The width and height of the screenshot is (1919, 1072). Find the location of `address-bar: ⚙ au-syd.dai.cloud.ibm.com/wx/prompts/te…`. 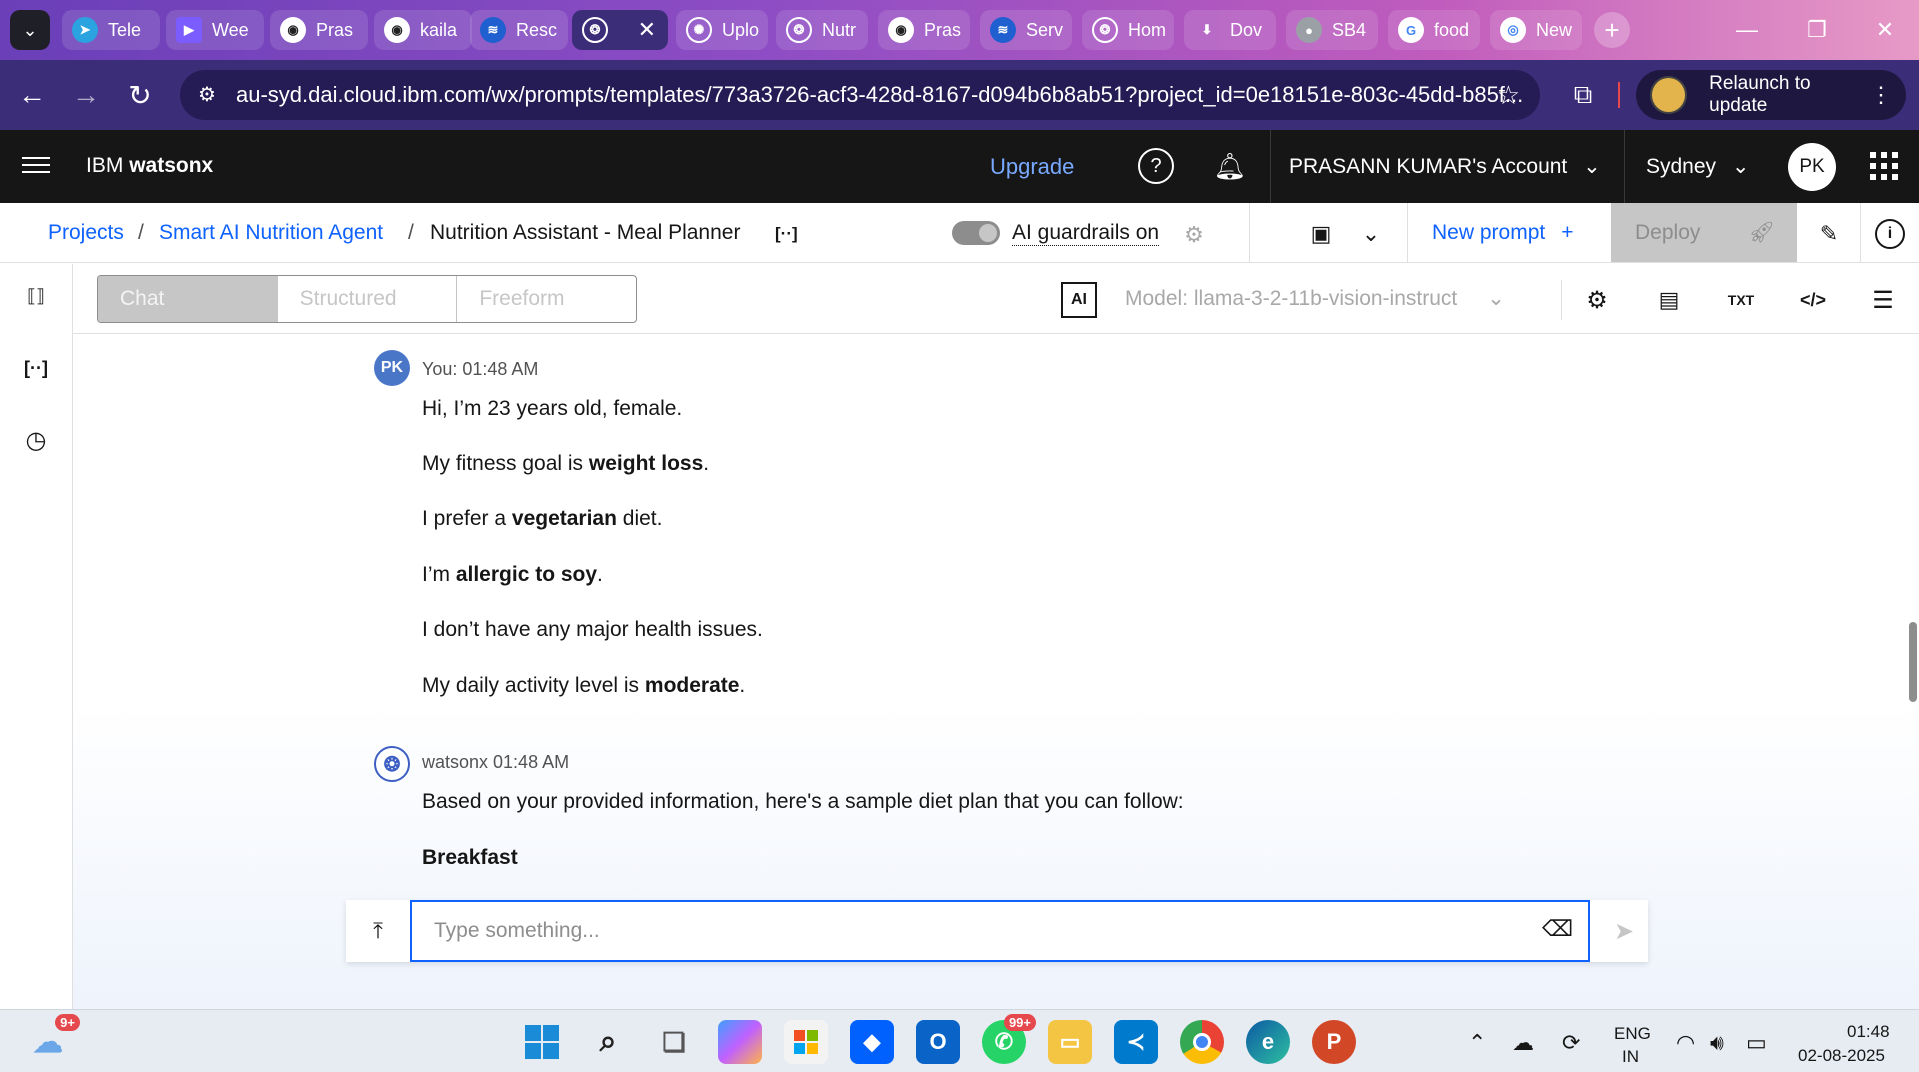

address-bar: ⚙ au-syd.dai.cloud.ibm.com/wx/prompts/te… is located at coordinates (860, 95).